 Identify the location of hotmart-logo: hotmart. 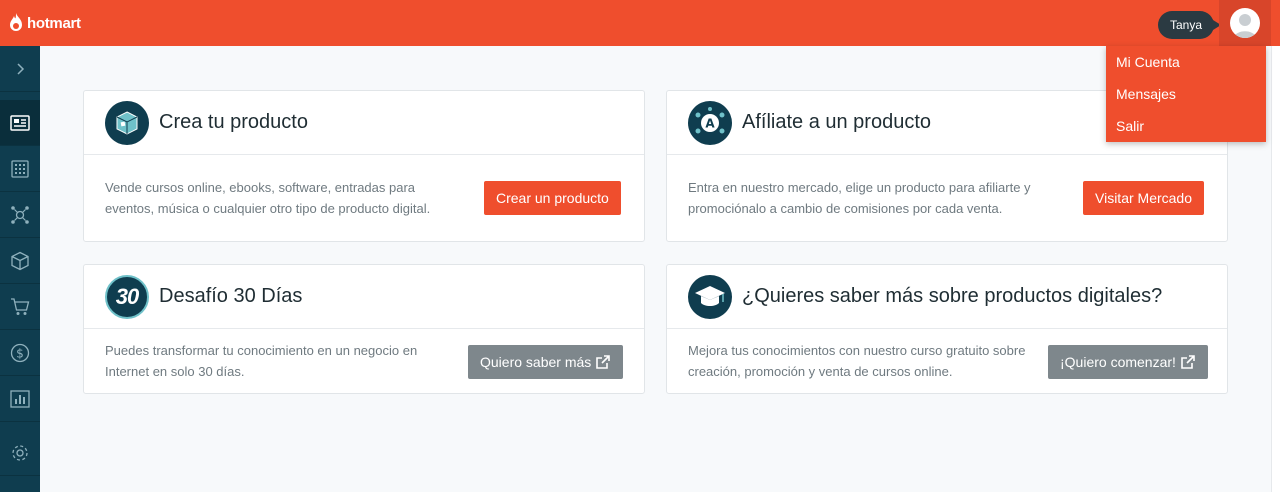
(44, 23).